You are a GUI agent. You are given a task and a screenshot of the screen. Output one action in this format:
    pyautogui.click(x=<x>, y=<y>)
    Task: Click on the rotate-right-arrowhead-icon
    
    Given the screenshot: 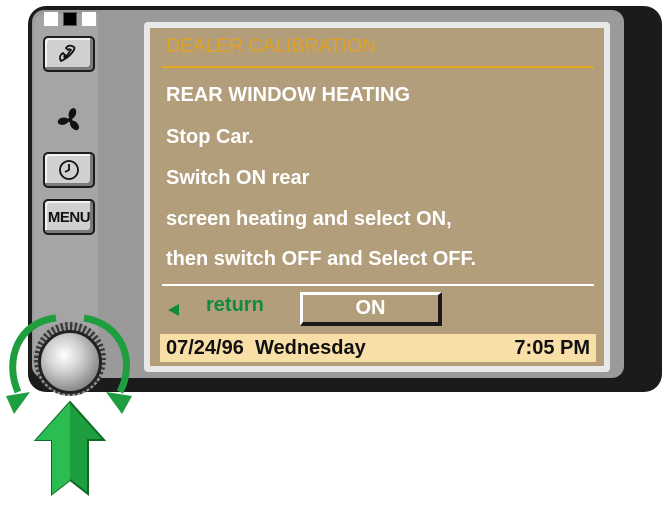 What is the action you would take?
    pyautogui.click(x=119, y=403)
    